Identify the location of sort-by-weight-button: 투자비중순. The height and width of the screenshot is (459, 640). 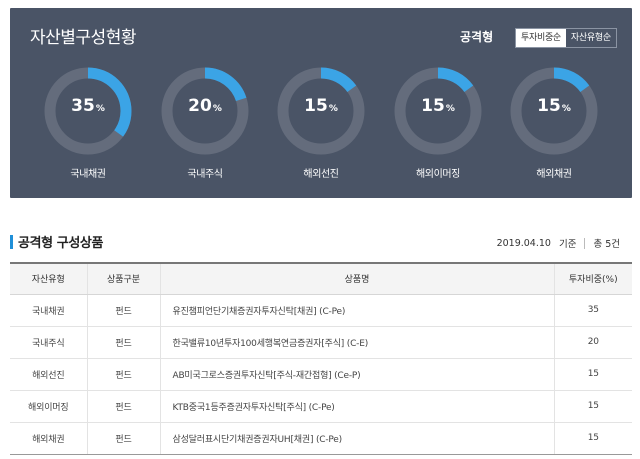
(541, 38).